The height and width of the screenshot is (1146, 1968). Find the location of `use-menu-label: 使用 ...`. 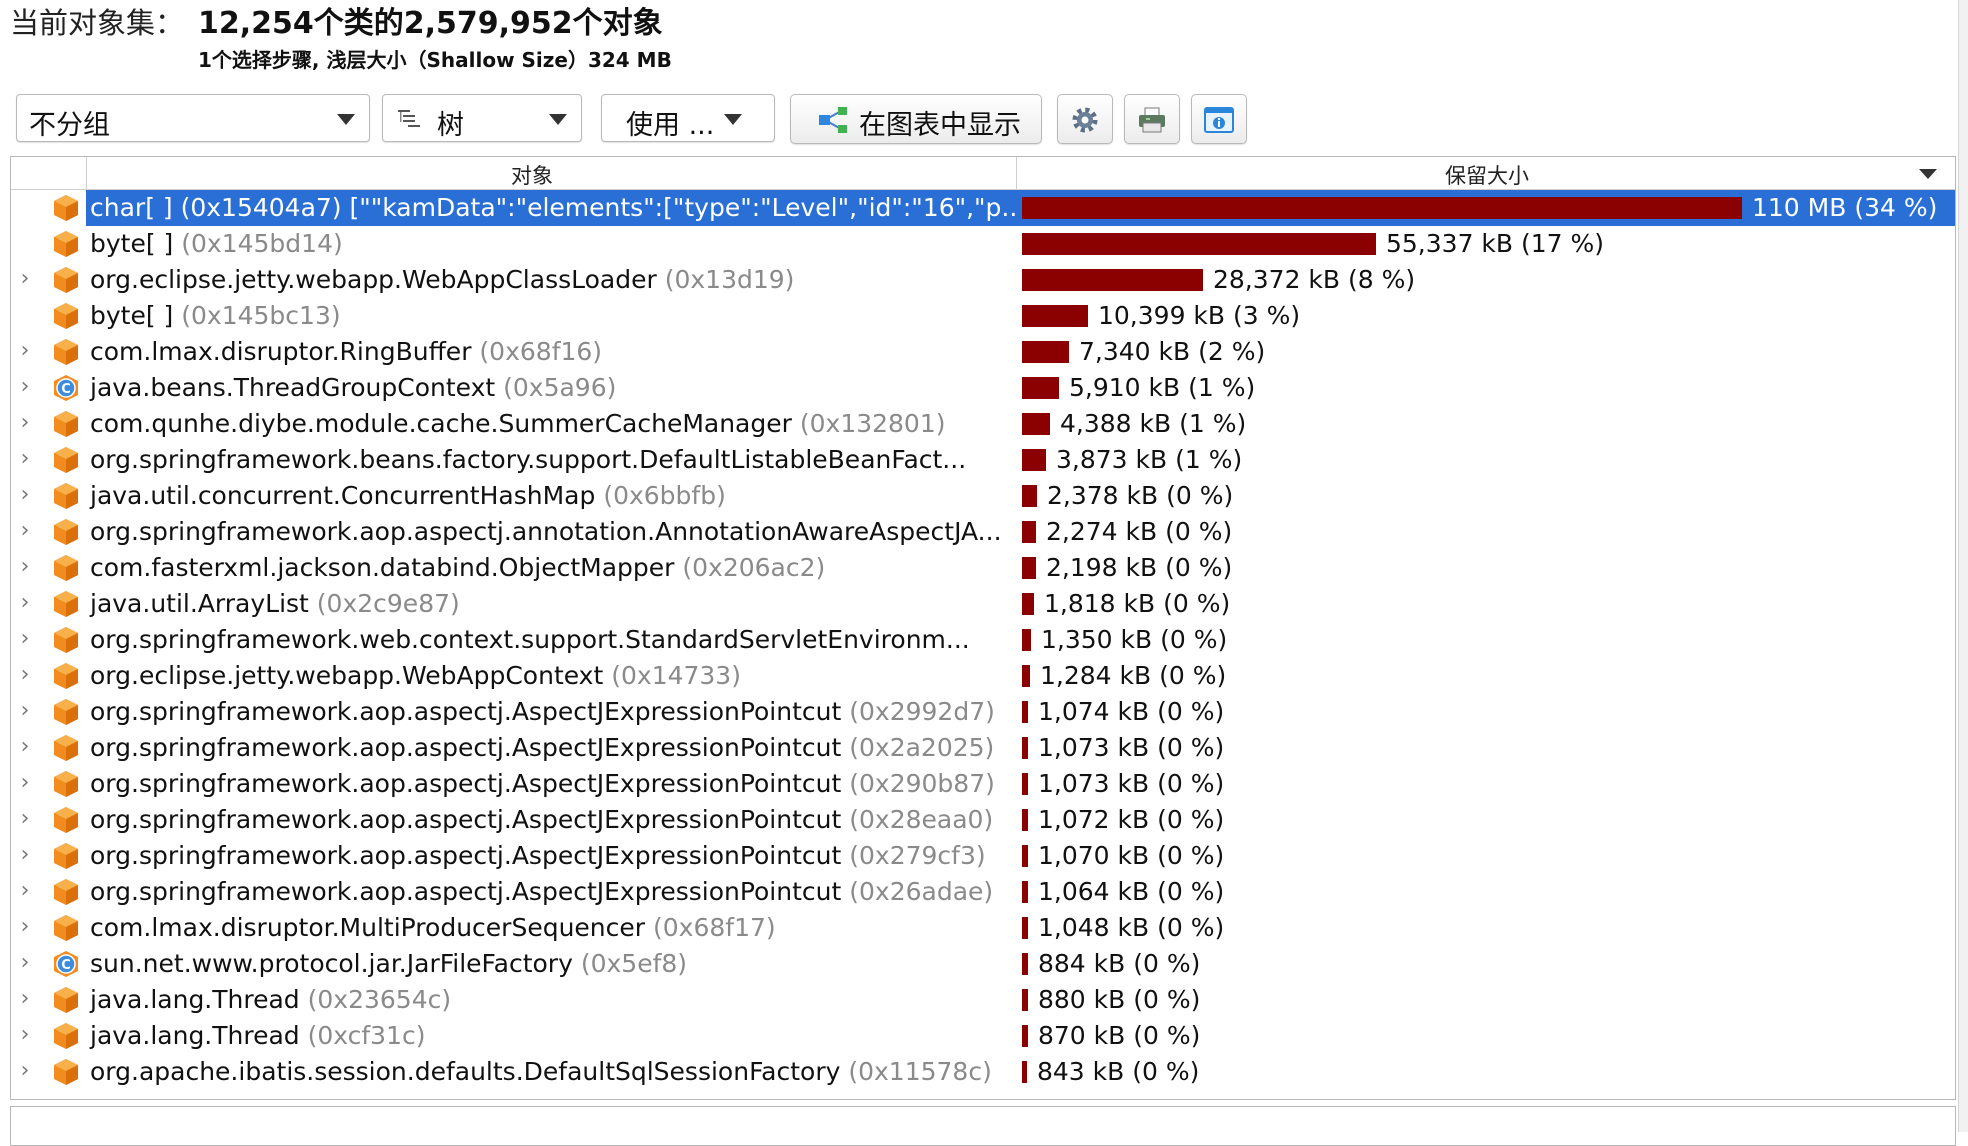

use-menu-label: 使用 ... is located at coordinates (670, 125).